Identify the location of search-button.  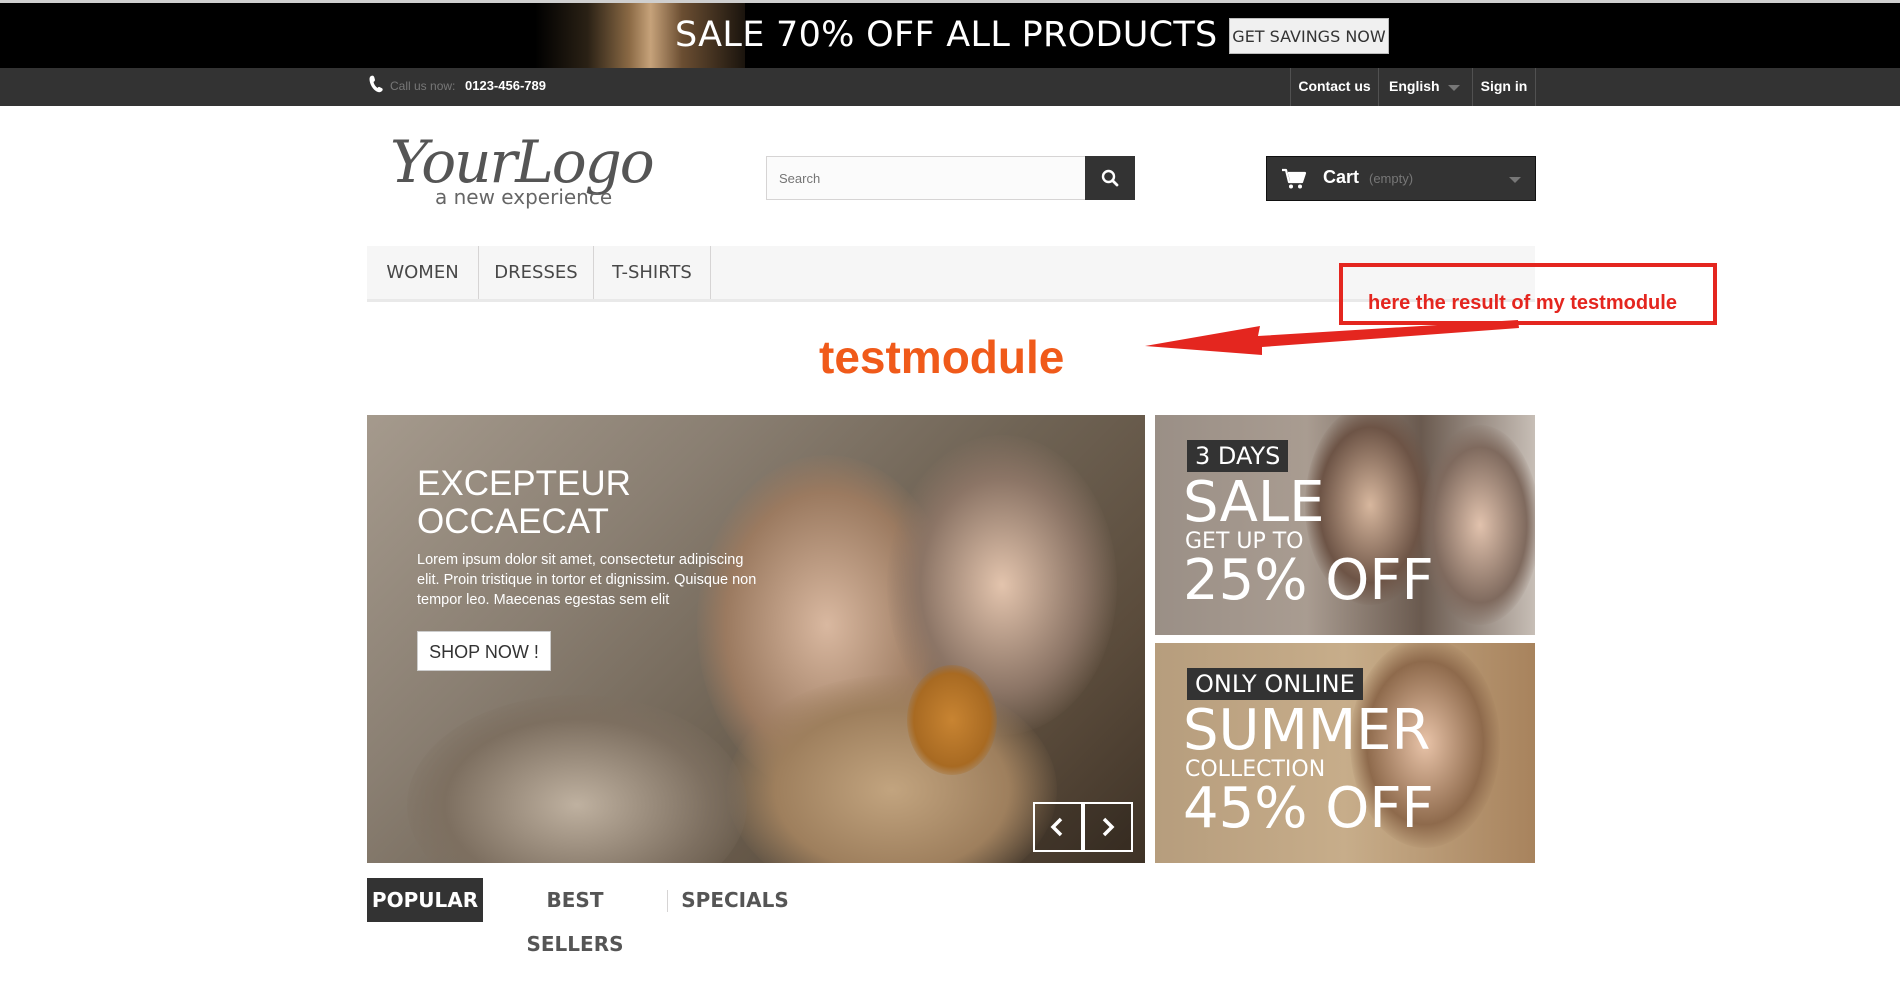
(1110, 178).